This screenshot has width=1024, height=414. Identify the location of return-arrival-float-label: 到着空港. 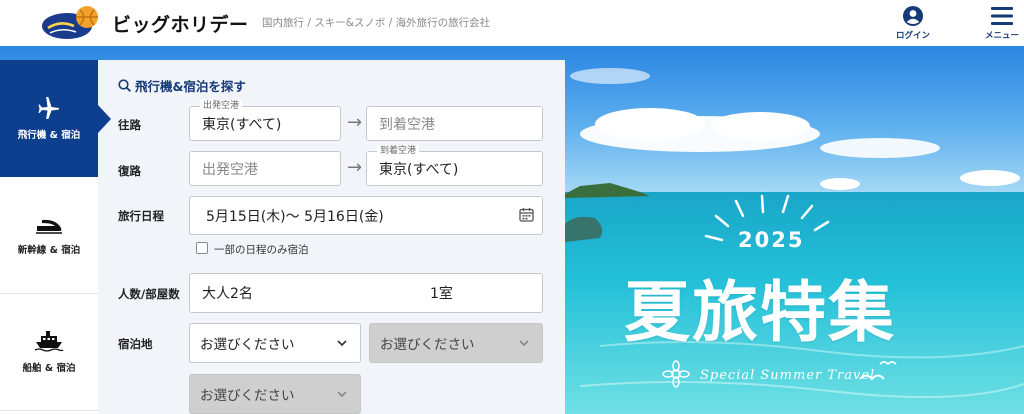
(398, 151).